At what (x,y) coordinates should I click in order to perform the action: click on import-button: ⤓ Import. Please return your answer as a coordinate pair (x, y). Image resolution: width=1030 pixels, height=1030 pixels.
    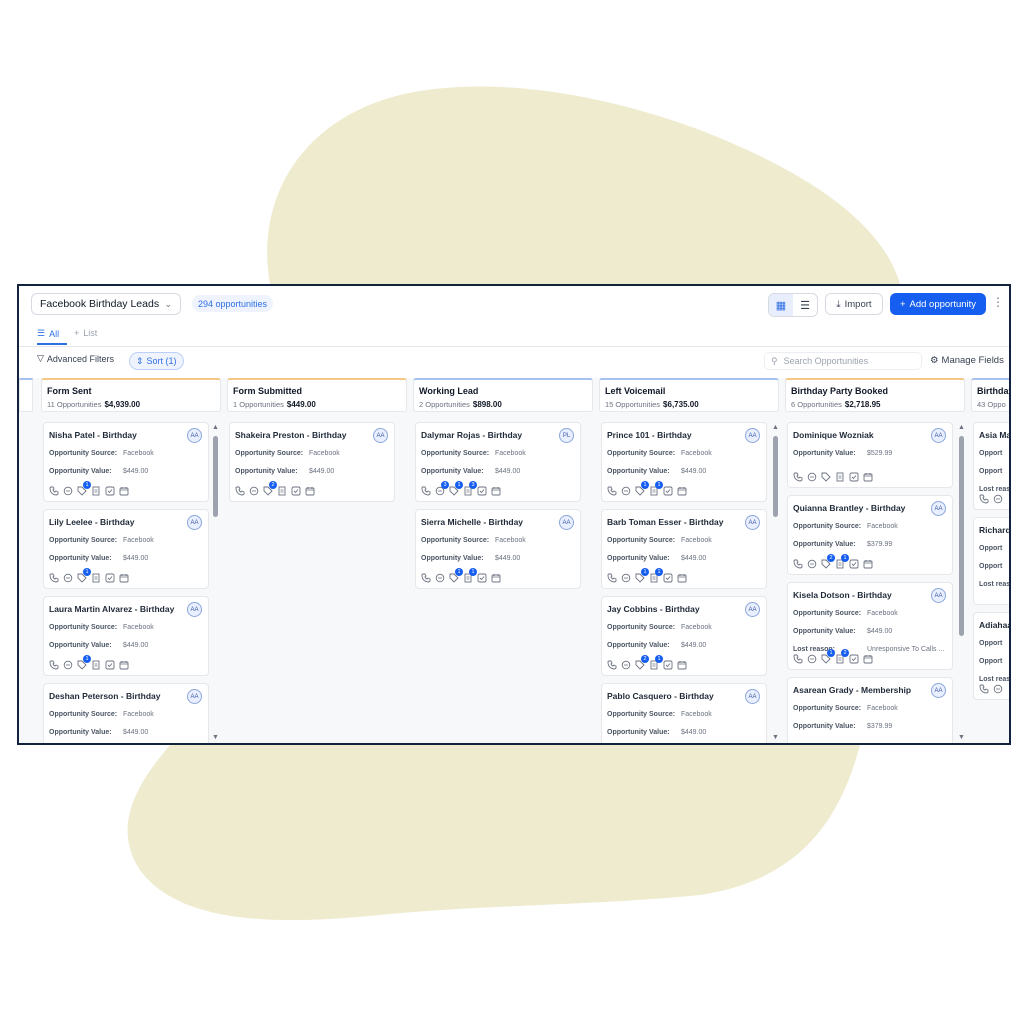
    Looking at the image, I should click on (854, 304).